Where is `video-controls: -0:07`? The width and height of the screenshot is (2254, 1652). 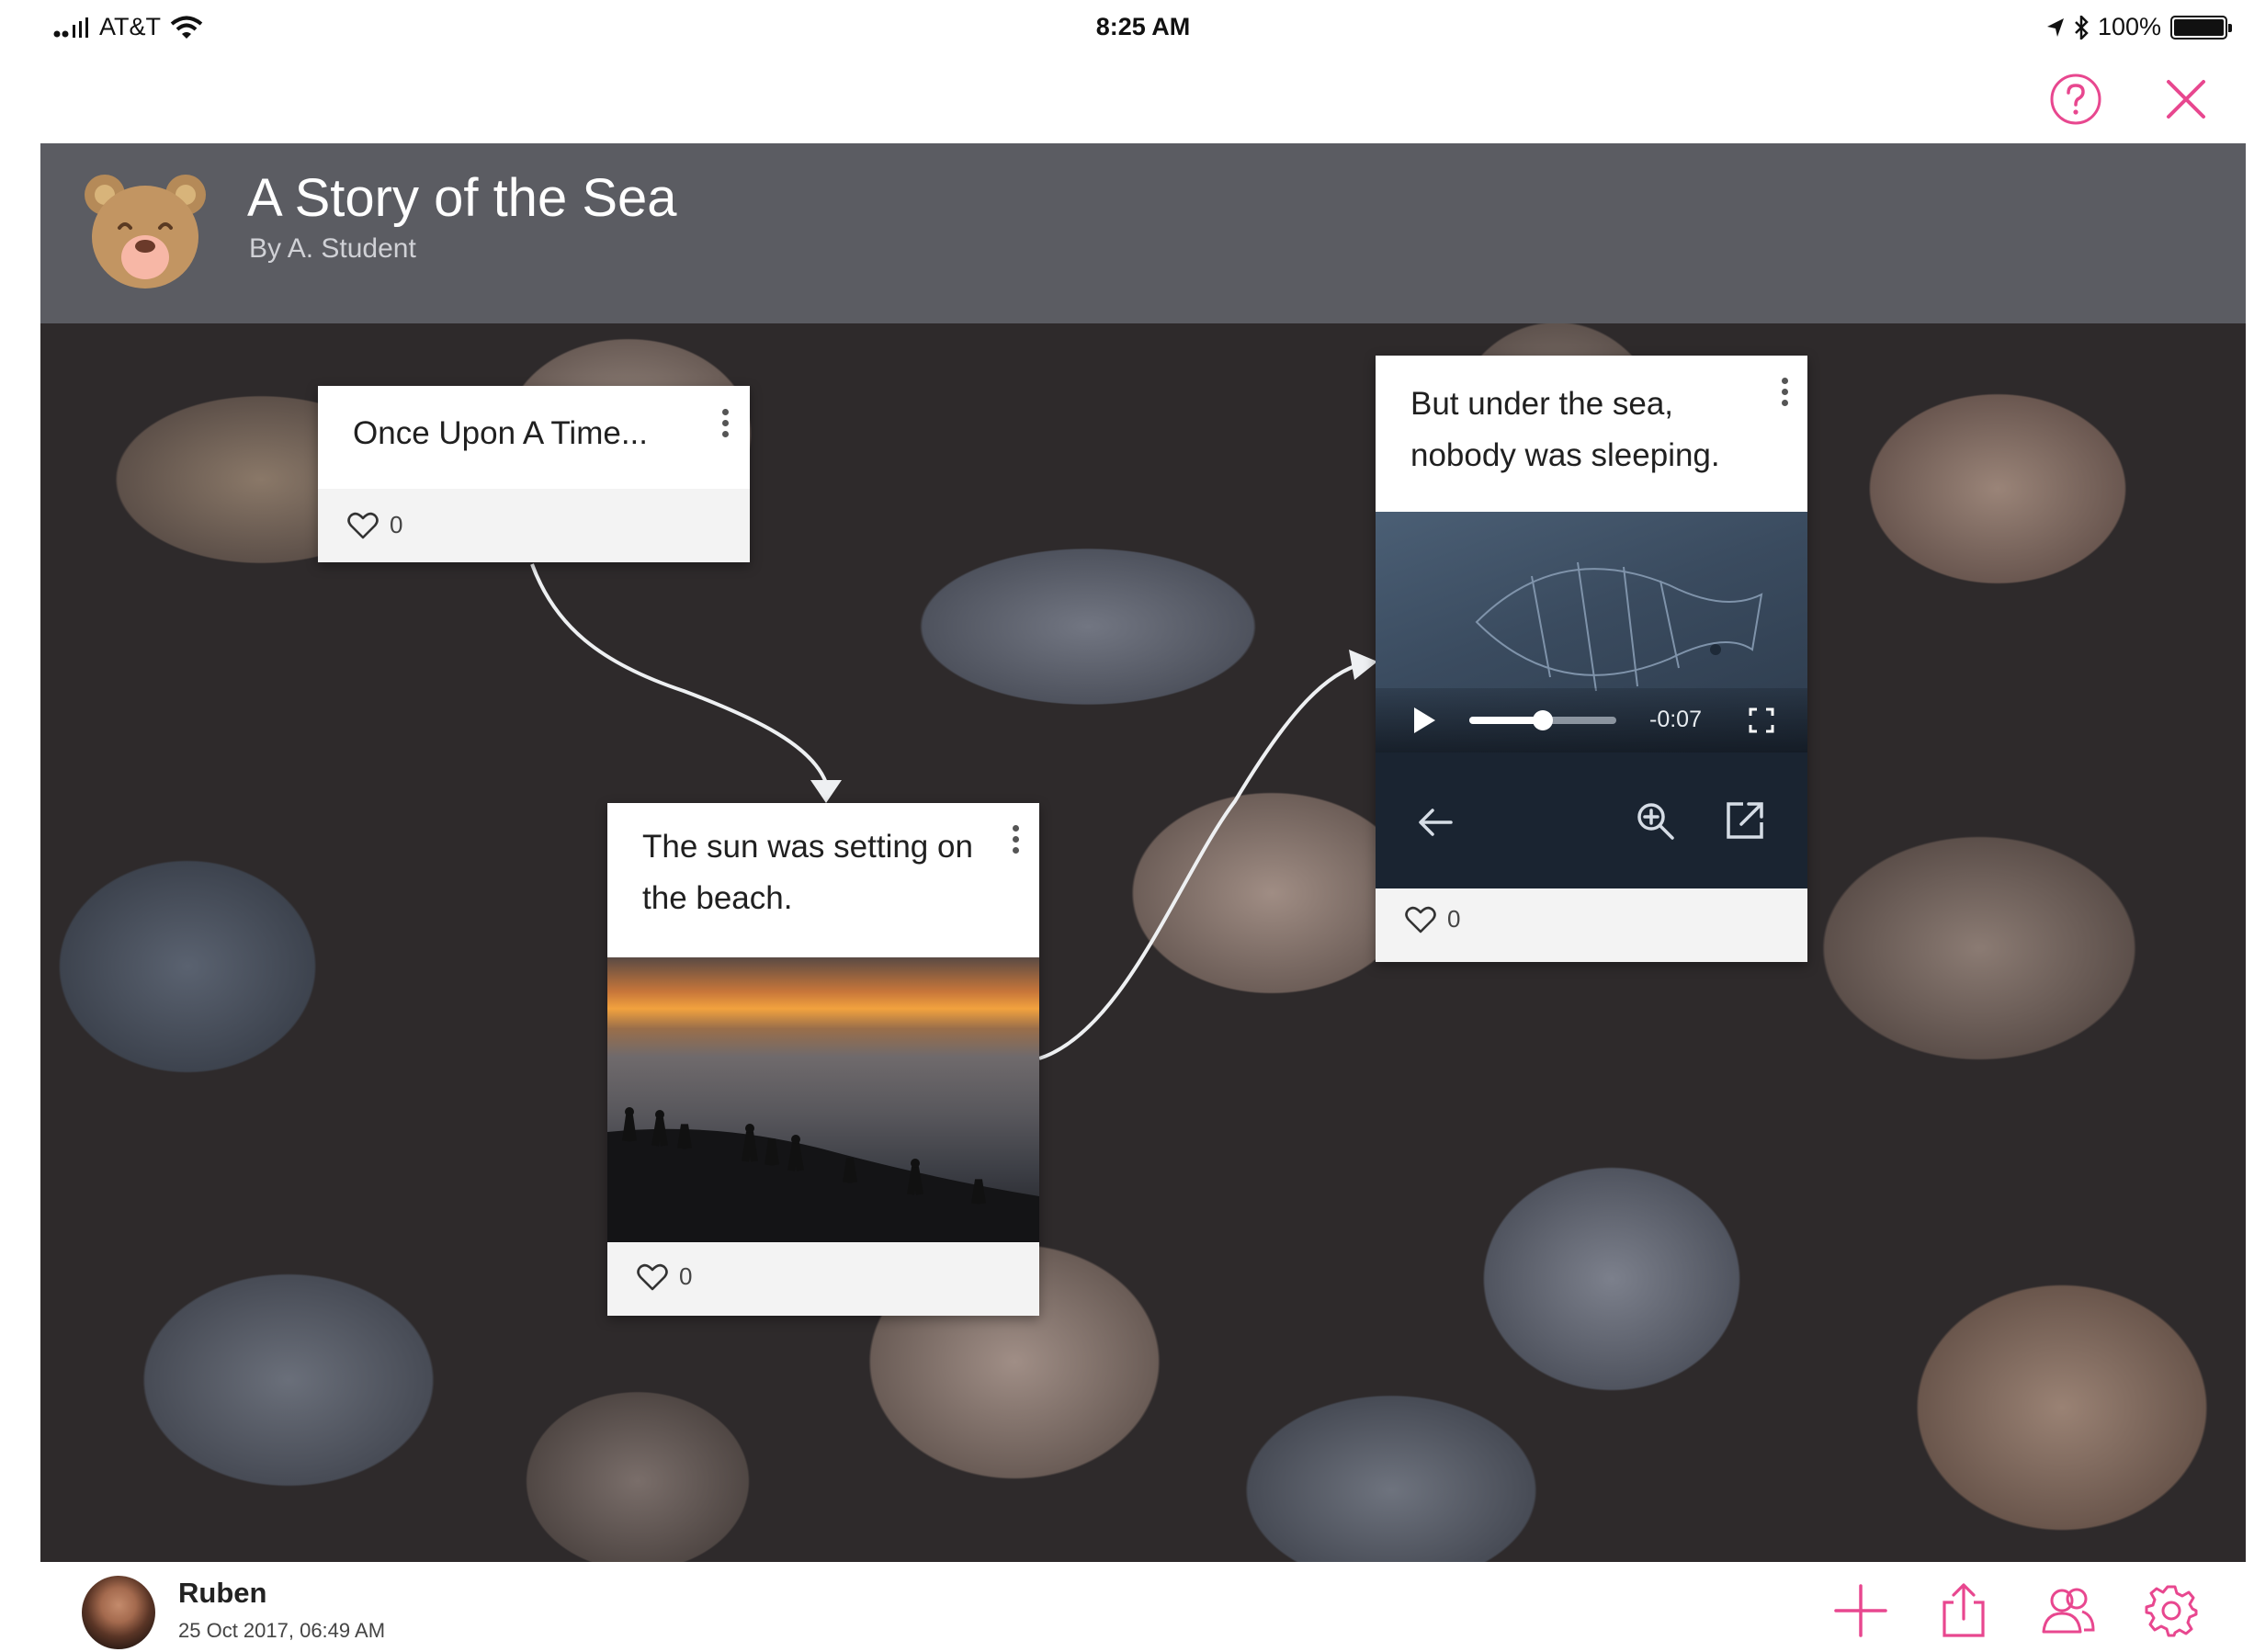 video-controls: -0:07 is located at coordinates (1592, 720).